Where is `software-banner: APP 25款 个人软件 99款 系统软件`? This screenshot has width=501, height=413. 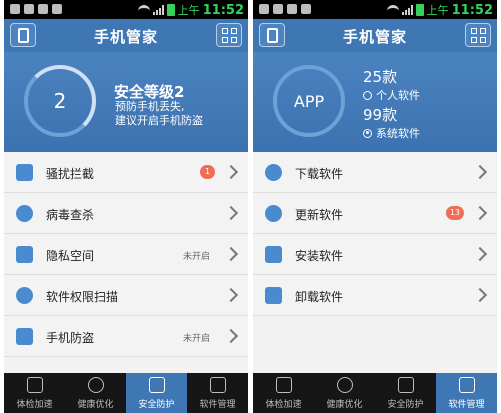
software-banner: APP 25款 个人软件 99款 系统软件 is located at coordinates (375, 102).